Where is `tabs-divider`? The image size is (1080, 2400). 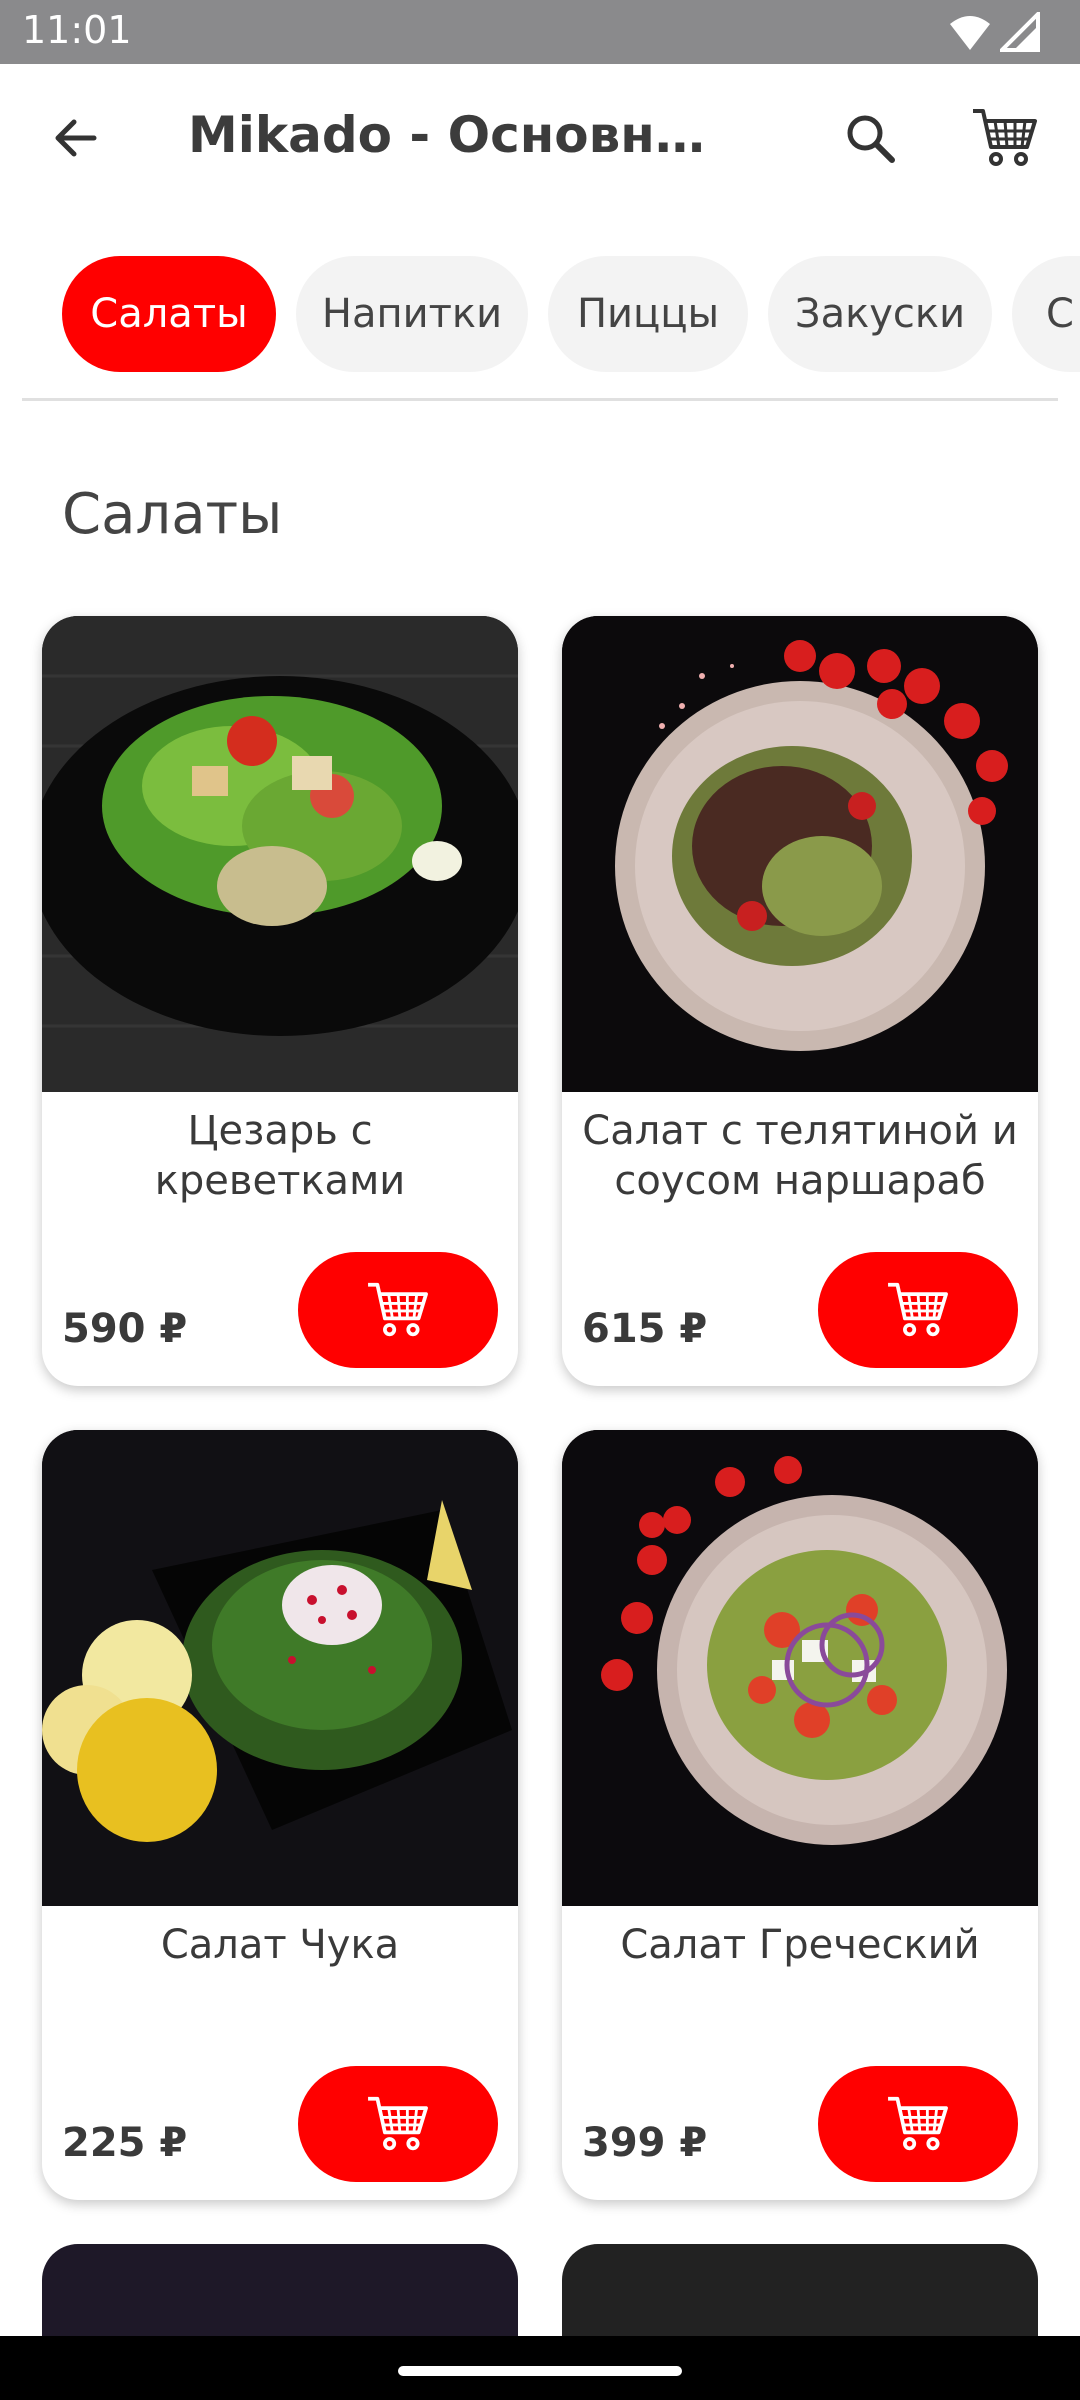
tabs-divider is located at coordinates (540, 399).